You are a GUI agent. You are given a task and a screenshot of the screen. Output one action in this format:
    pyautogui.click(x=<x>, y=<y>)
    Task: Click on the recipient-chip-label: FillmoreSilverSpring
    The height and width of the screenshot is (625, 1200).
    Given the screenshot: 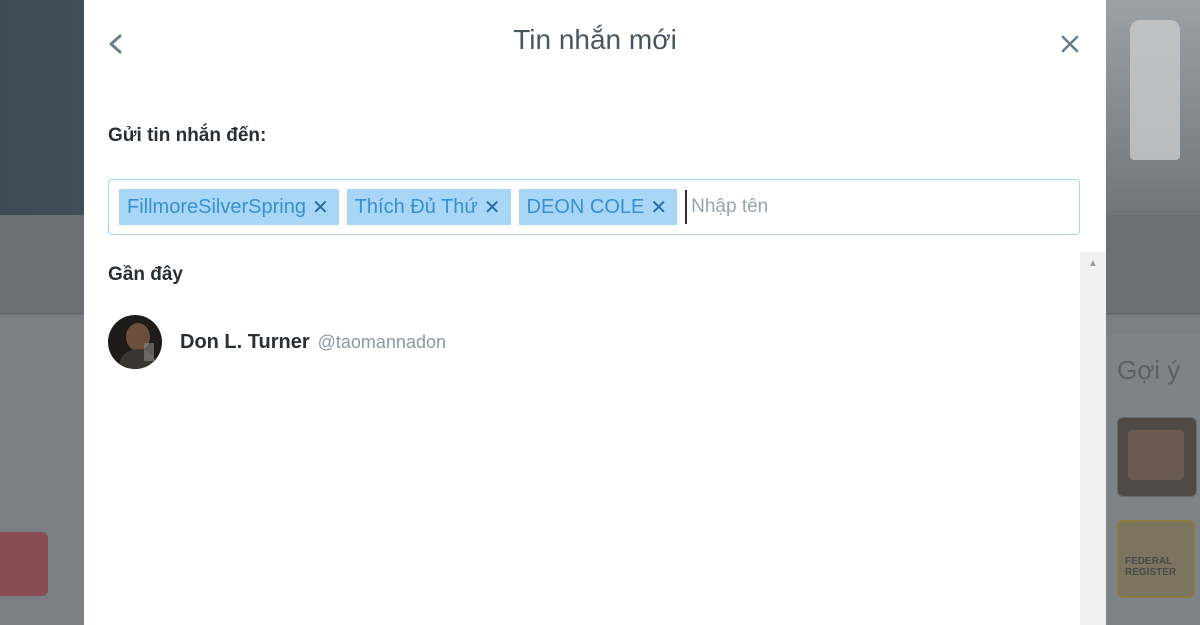 What is the action you would take?
    pyautogui.click(x=216, y=206)
    